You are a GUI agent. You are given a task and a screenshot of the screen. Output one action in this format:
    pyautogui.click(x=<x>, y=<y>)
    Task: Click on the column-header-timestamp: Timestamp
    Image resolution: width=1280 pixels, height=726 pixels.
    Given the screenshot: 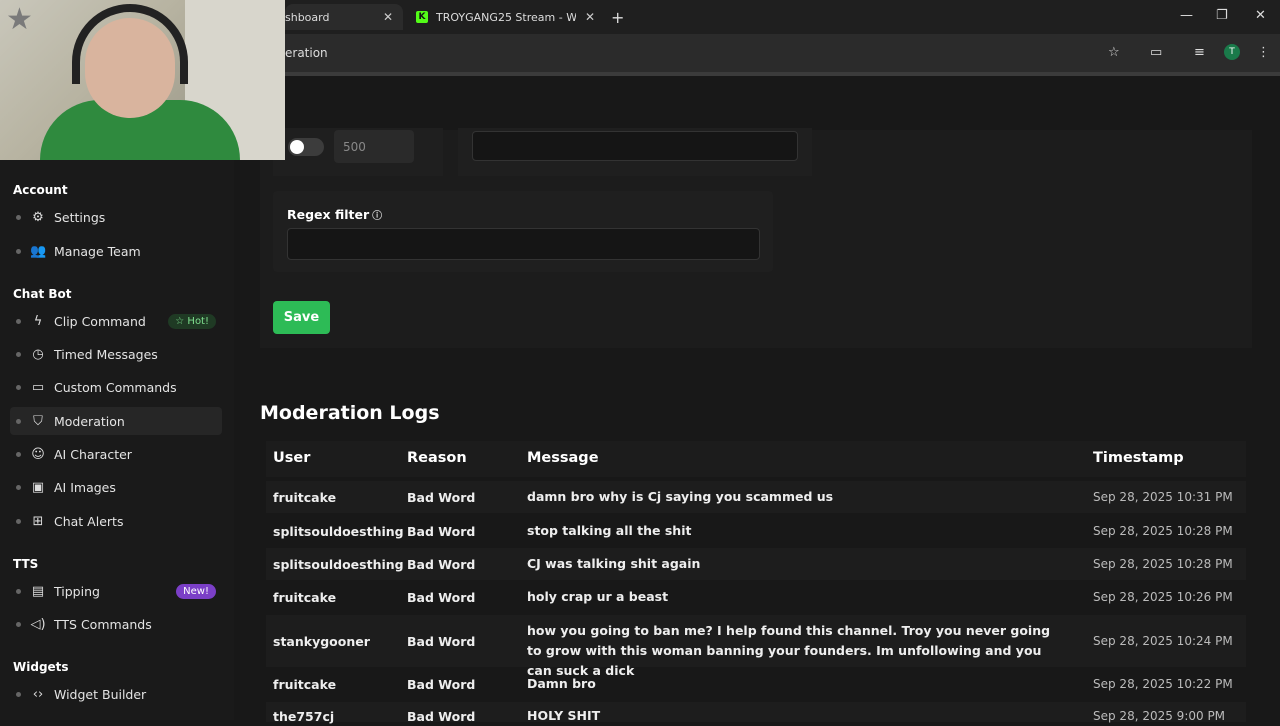 What is the action you would take?
    pyautogui.click(x=1138, y=458)
    